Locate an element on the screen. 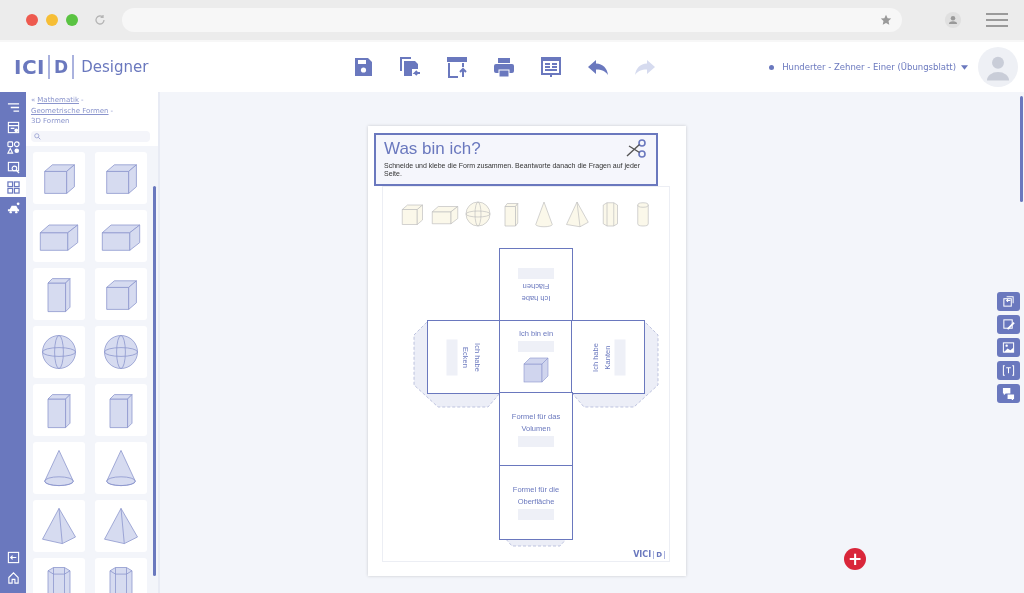 The width and height of the screenshot is (1024, 593). footer-logo-text: VICI is located at coordinates (642, 554).